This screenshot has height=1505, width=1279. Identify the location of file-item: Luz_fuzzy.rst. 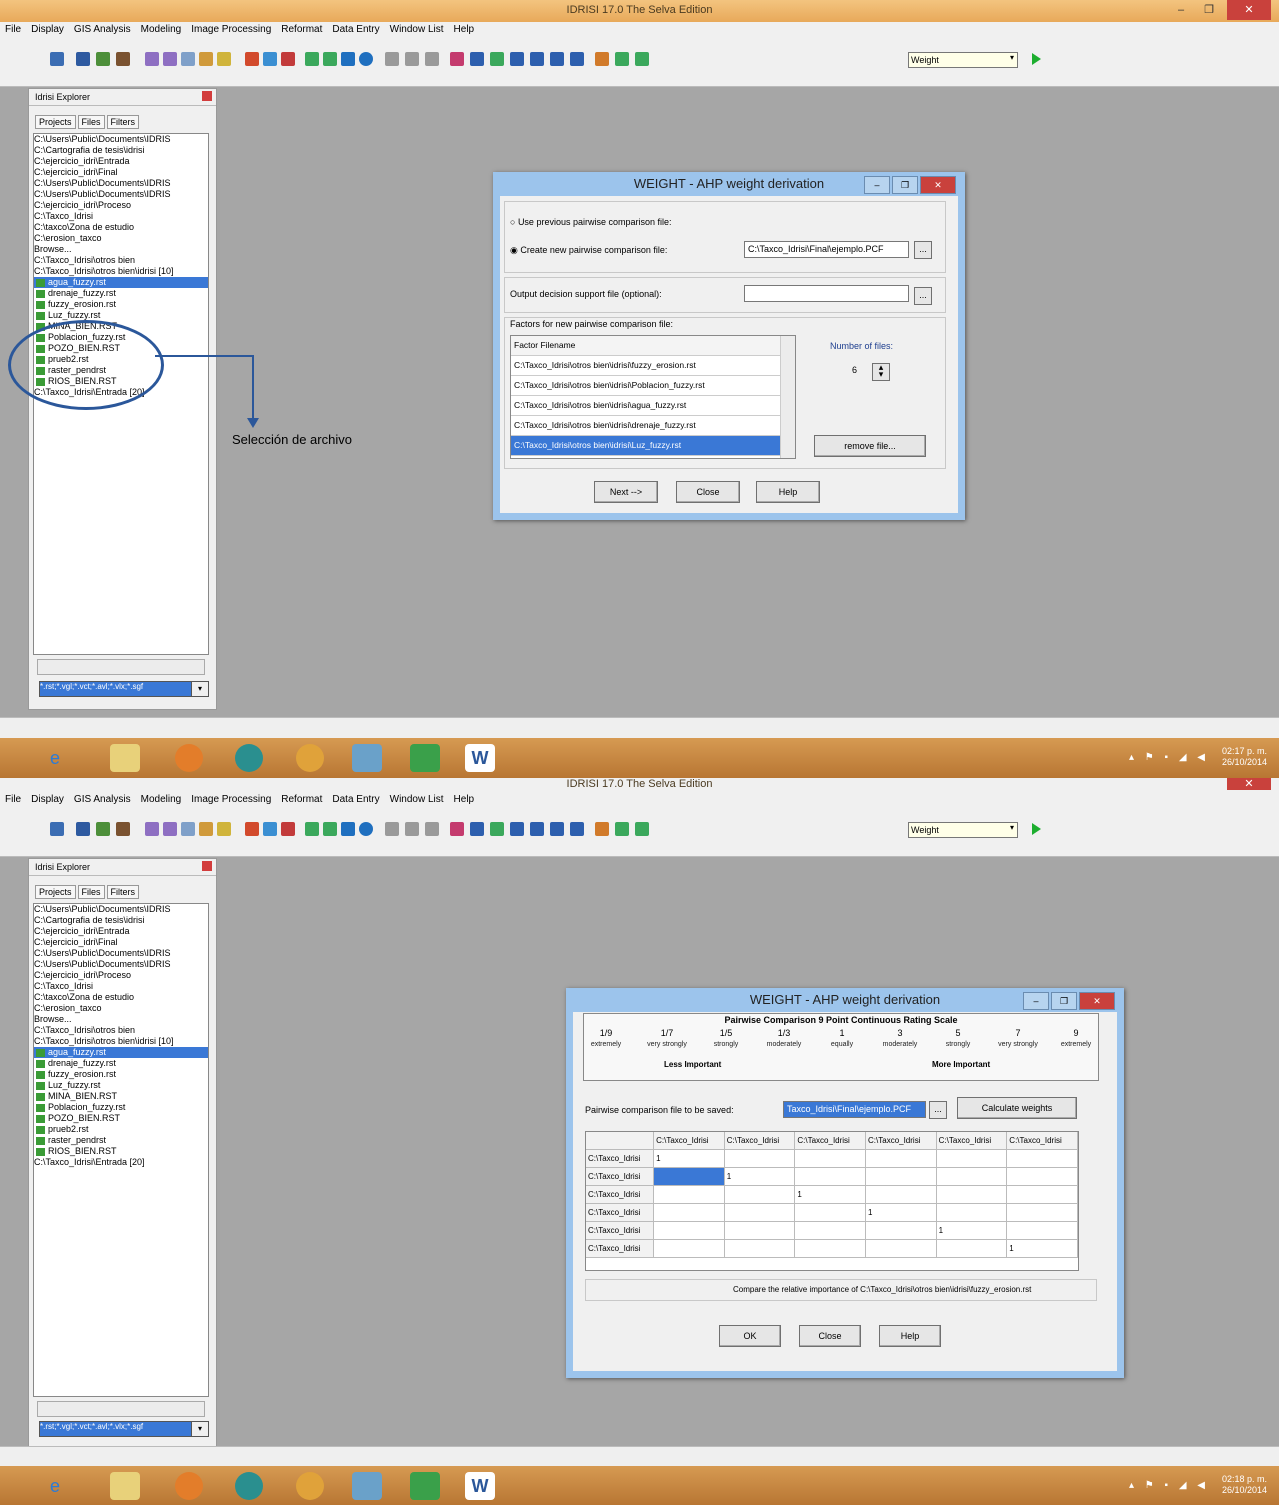
(121, 315).